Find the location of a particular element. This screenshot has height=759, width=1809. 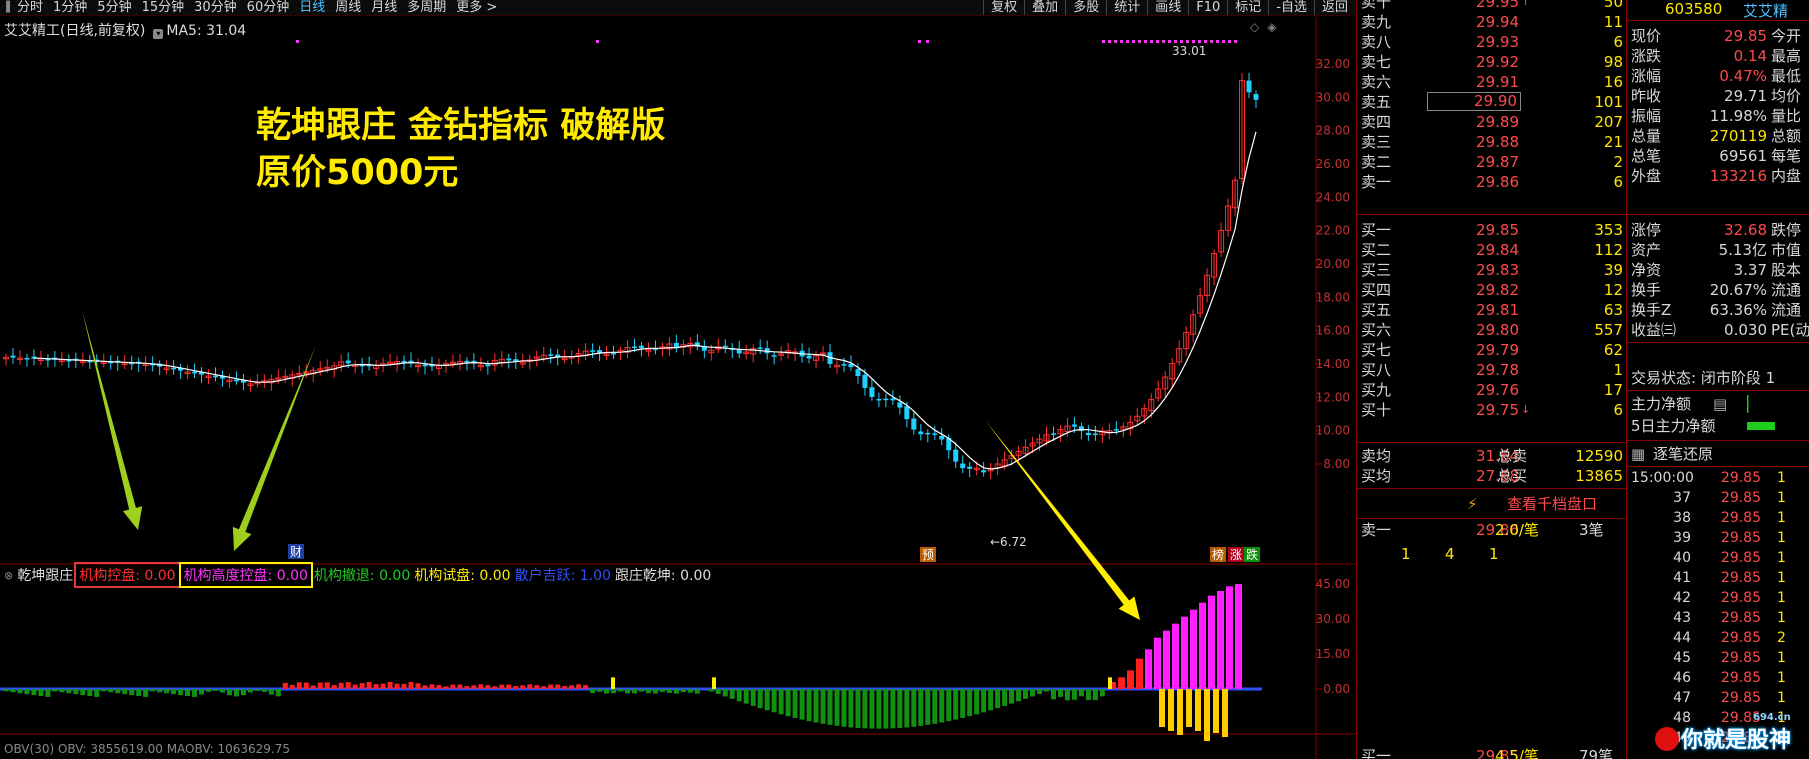

settings-icon: ◈ is located at coordinates (1275, 27).